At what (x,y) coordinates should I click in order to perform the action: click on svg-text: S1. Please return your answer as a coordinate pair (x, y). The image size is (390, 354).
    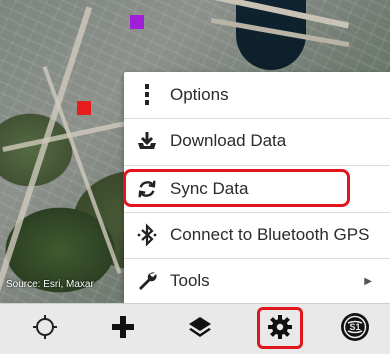
    Looking at the image, I should click on (354, 327).